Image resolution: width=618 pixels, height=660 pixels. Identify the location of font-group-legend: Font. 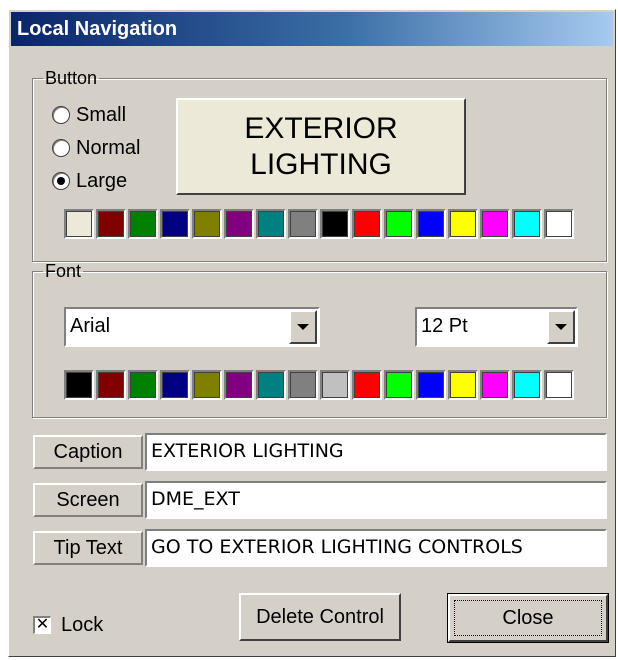
(63, 271).